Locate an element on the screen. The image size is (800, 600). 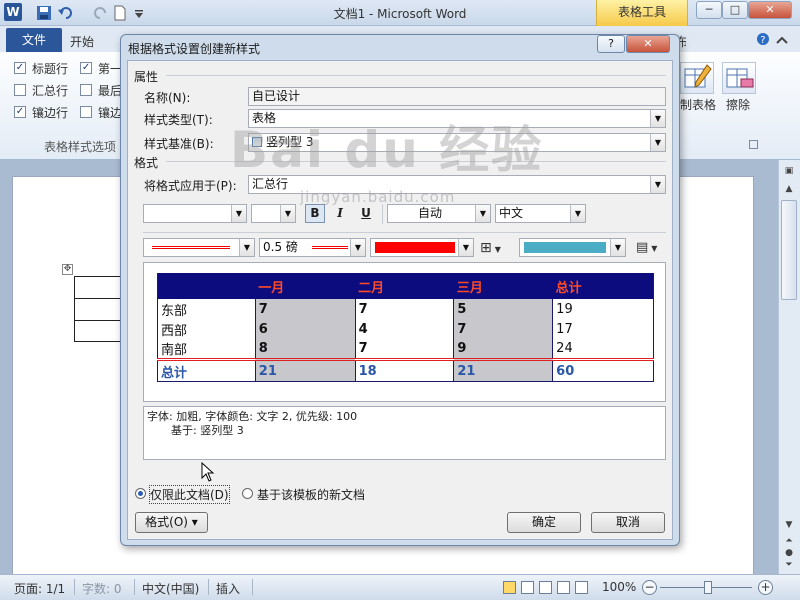
ruler-toggle-icon: ▣ is located at coordinates (789, 171).